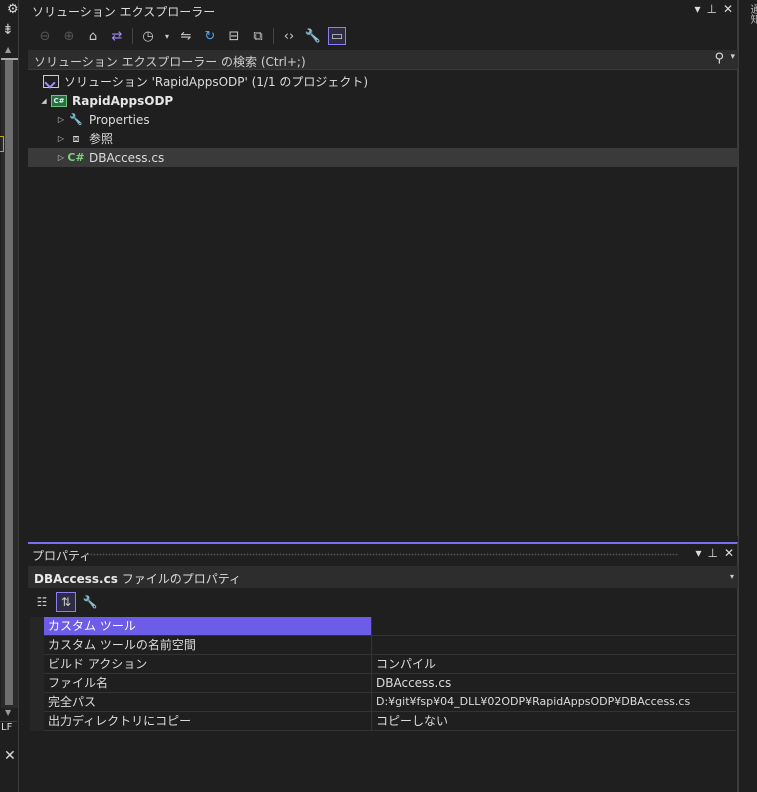  I want to click on tree-item-file: ▷ C# DBAccess.cs, so click(383, 157).